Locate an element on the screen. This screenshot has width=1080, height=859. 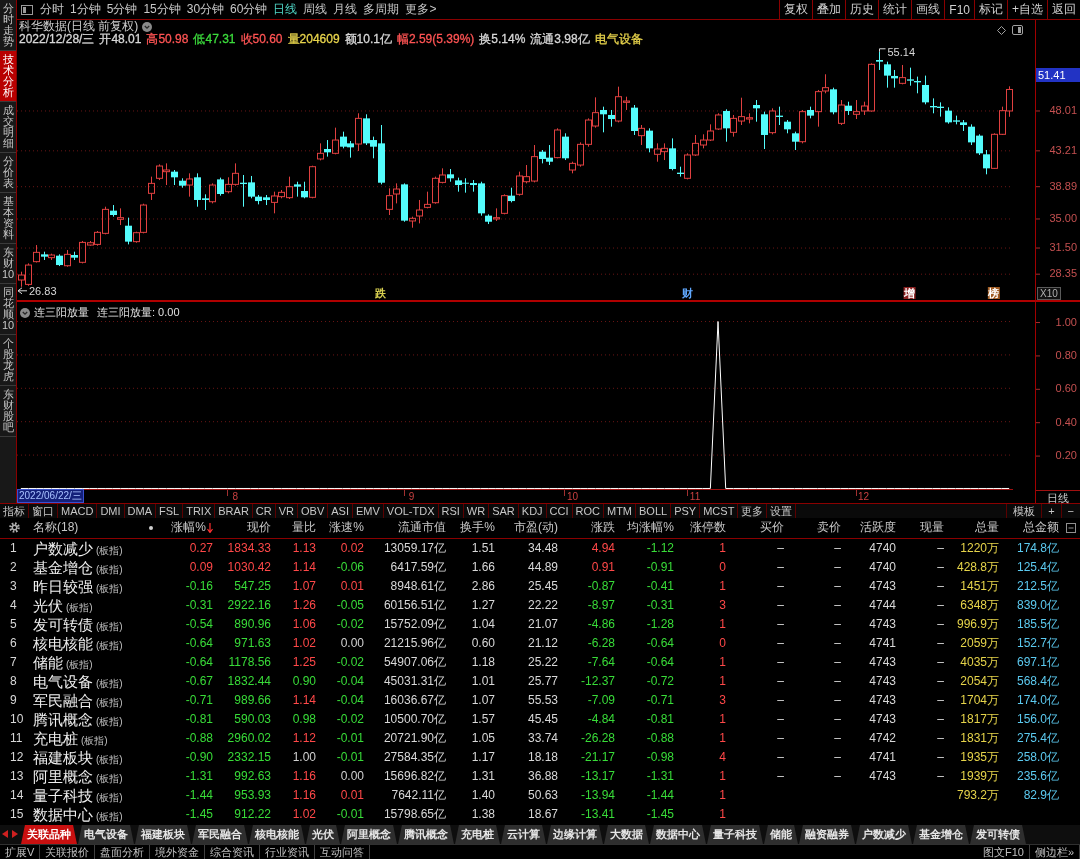
sector-tab: 储能 is located at coordinates (781, 834).